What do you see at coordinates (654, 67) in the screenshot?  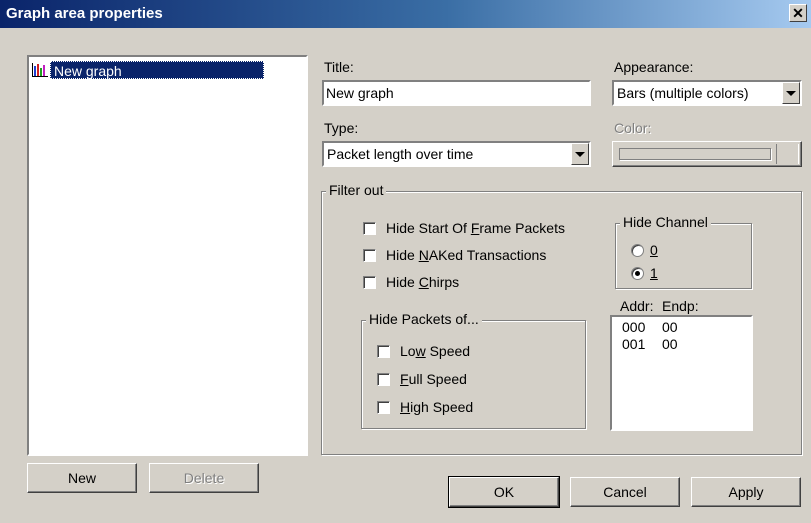 I see `appearance-label: Appearance:` at bounding box center [654, 67].